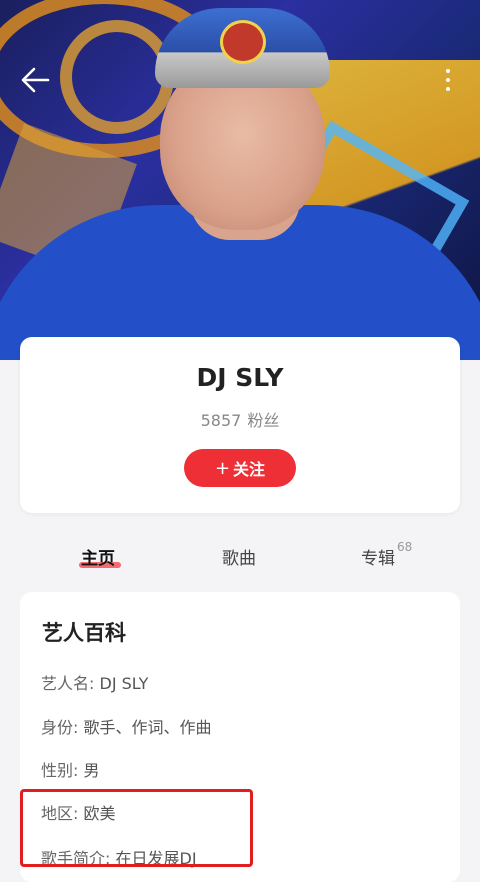  I want to click on more-options-button, so click(448, 81).